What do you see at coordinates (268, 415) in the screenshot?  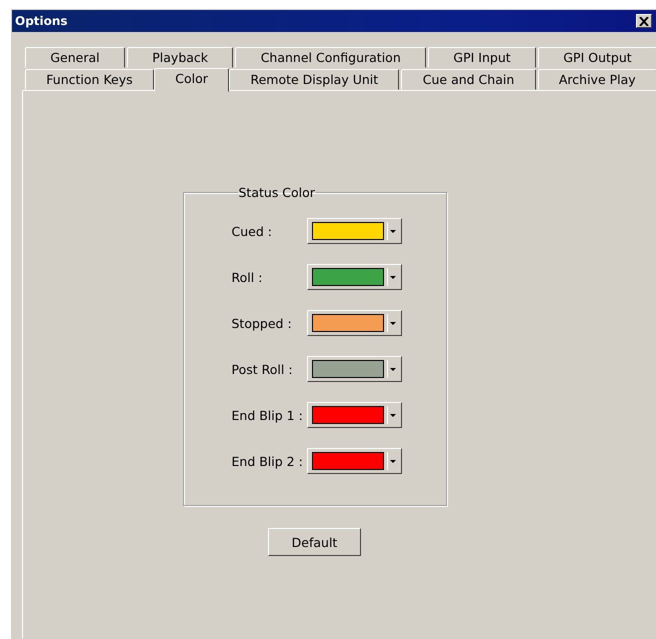 I see `color-label: End Blip 1 :` at bounding box center [268, 415].